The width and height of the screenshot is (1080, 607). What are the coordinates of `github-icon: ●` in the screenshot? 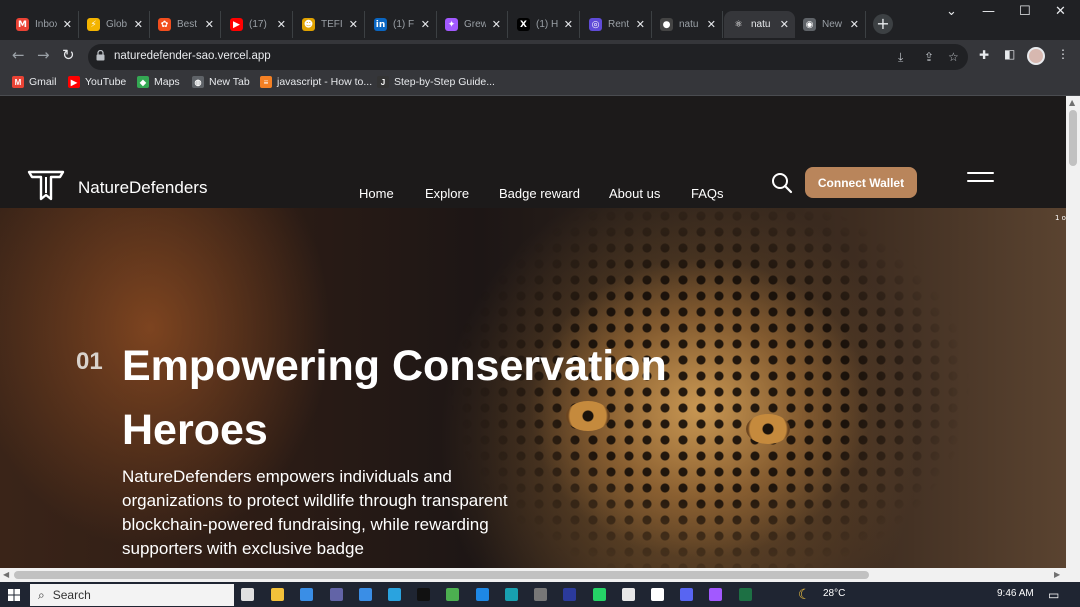 It's located at (666, 24).